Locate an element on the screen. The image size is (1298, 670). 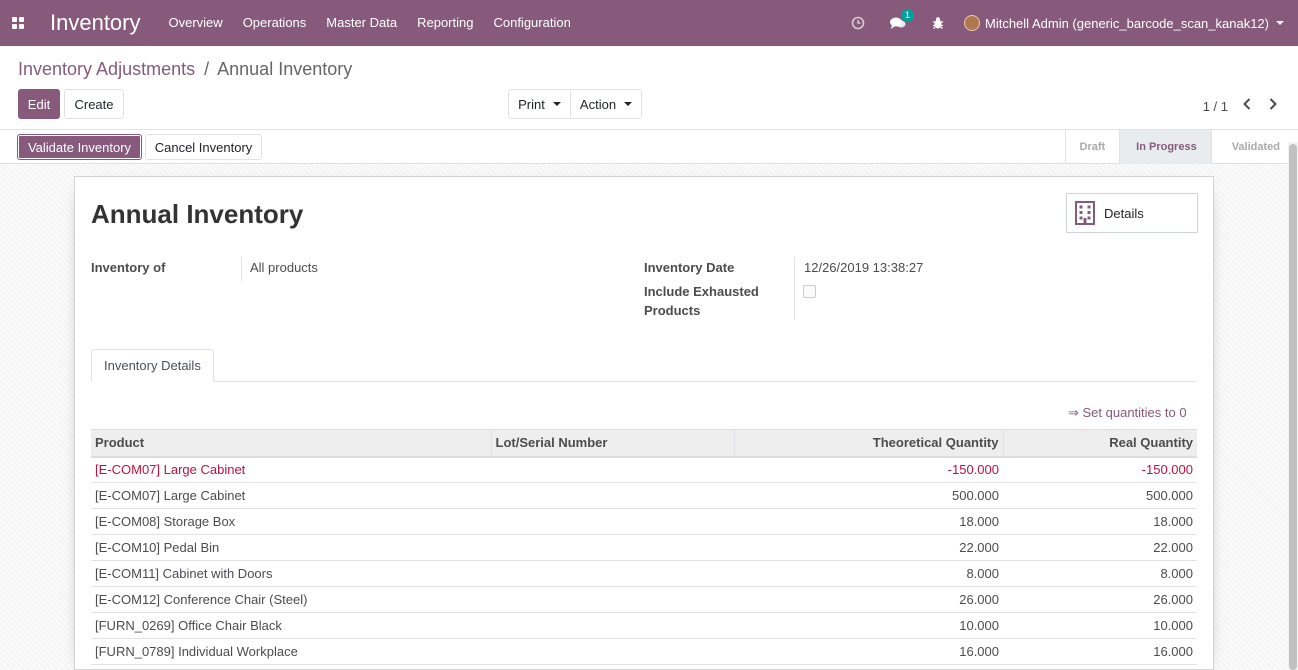
cell-theoretical-quantity: 18.000 is located at coordinates (868, 521).